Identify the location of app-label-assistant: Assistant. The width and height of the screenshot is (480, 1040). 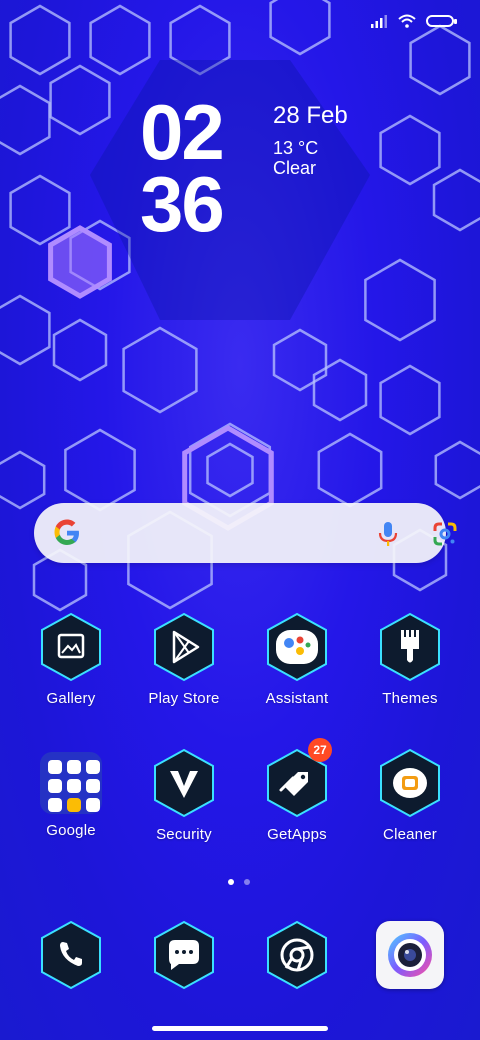
(297, 698).